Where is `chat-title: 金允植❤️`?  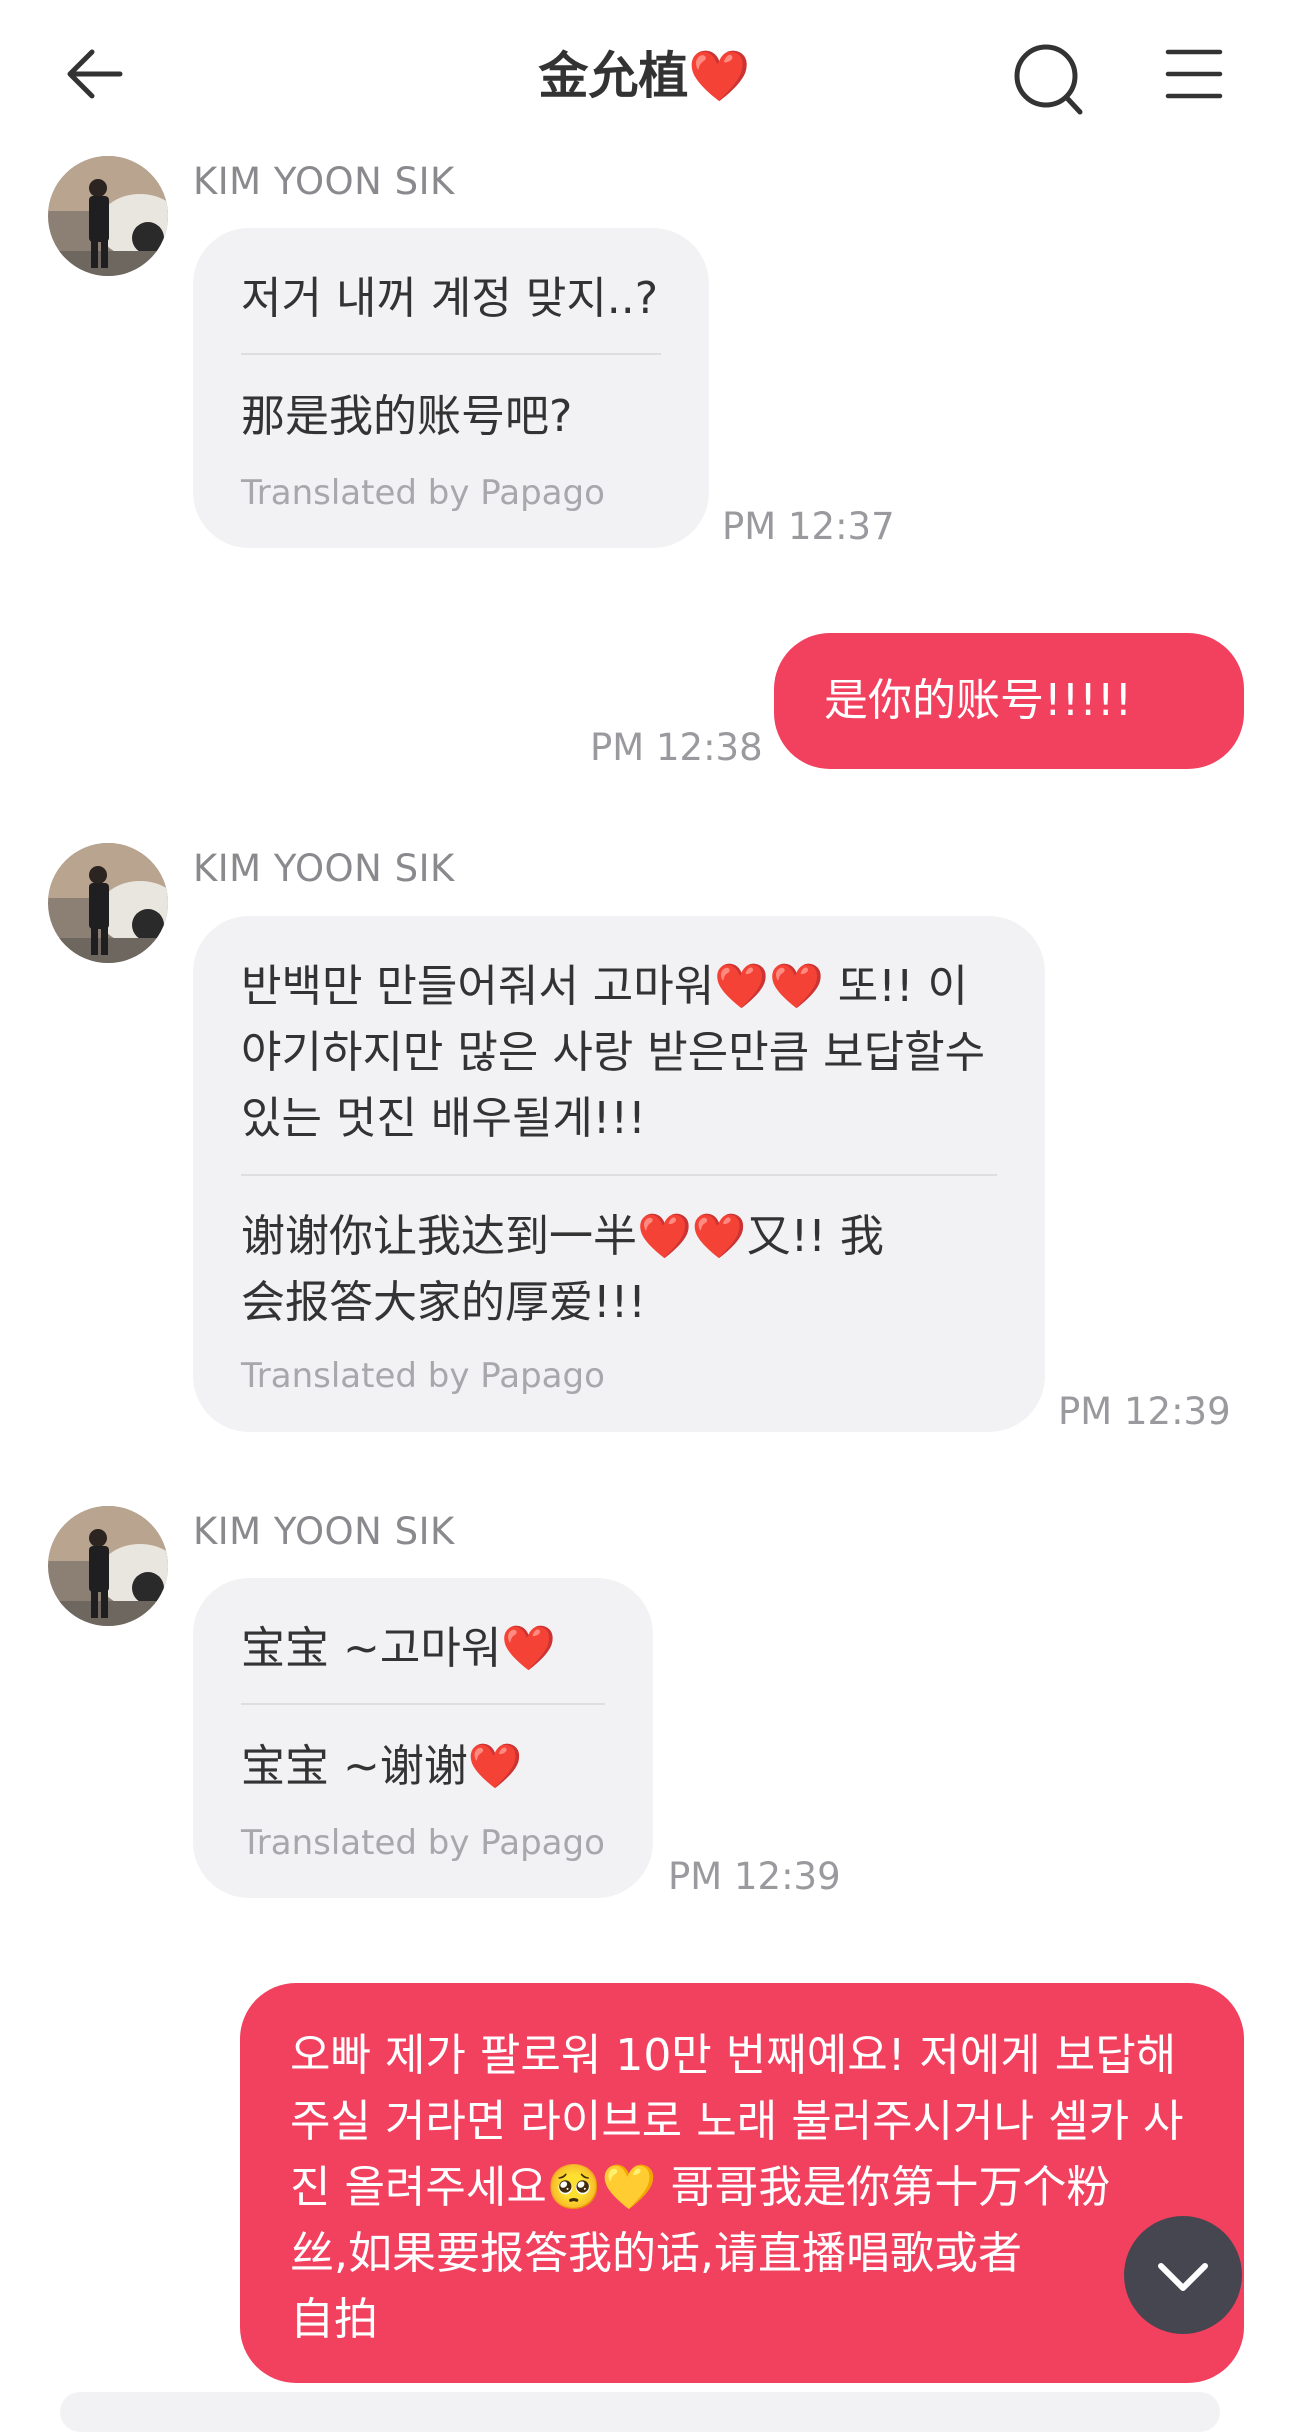 chat-title: 金允植❤️ is located at coordinates (644, 76).